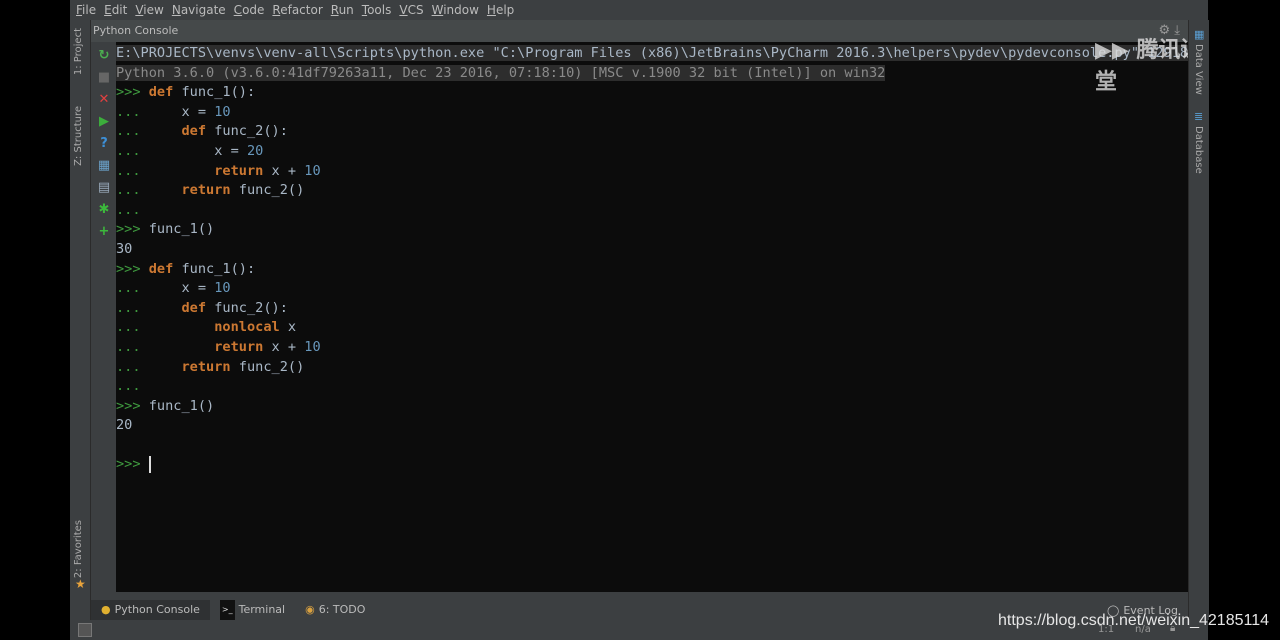 Image resolution: width=1280 pixels, height=640 pixels. Describe the element at coordinates (227, 610) in the screenshot. I see `terminal-icon: >_` at that location.